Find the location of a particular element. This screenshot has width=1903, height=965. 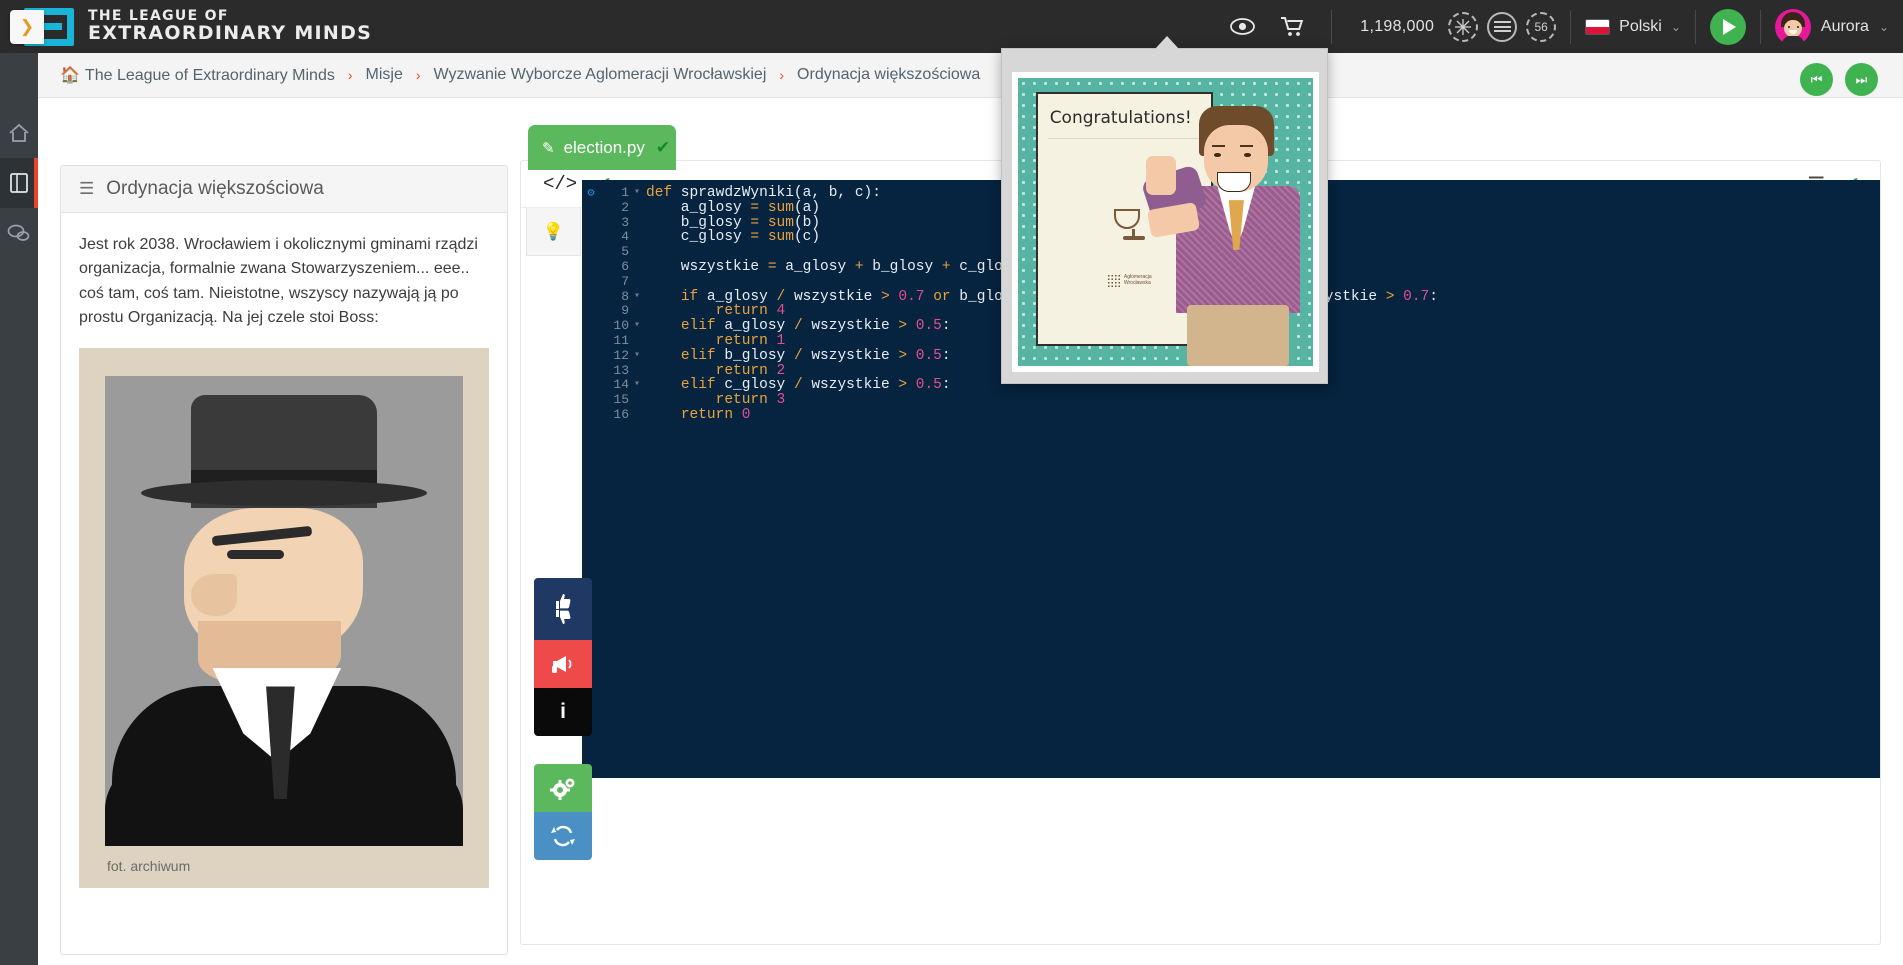

notebook-icon is located at coordinates (19, 183).